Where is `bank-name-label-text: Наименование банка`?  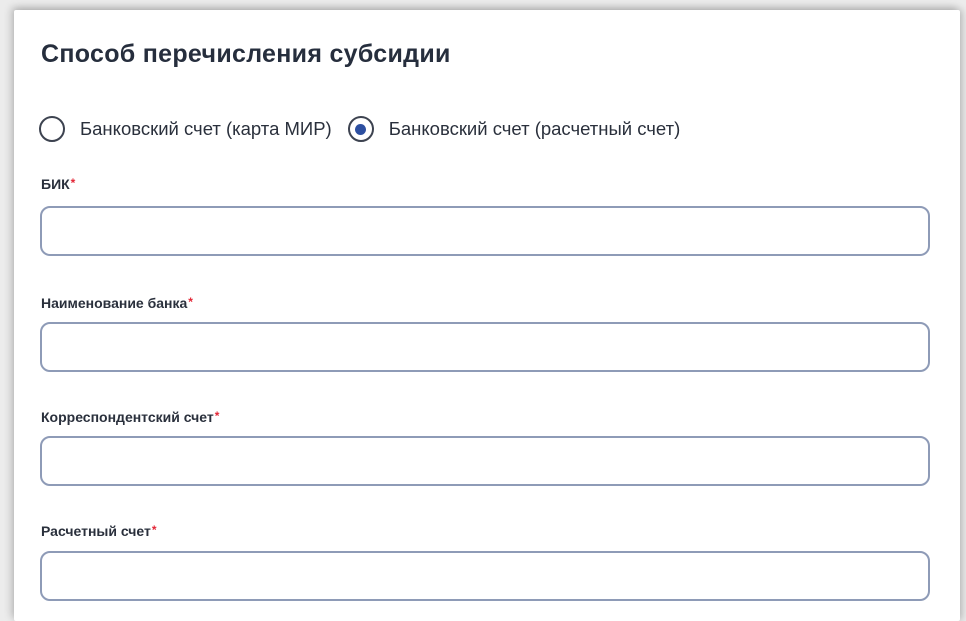
bank-name-label-text: Наименование банка is located at coordinates (114, 303).